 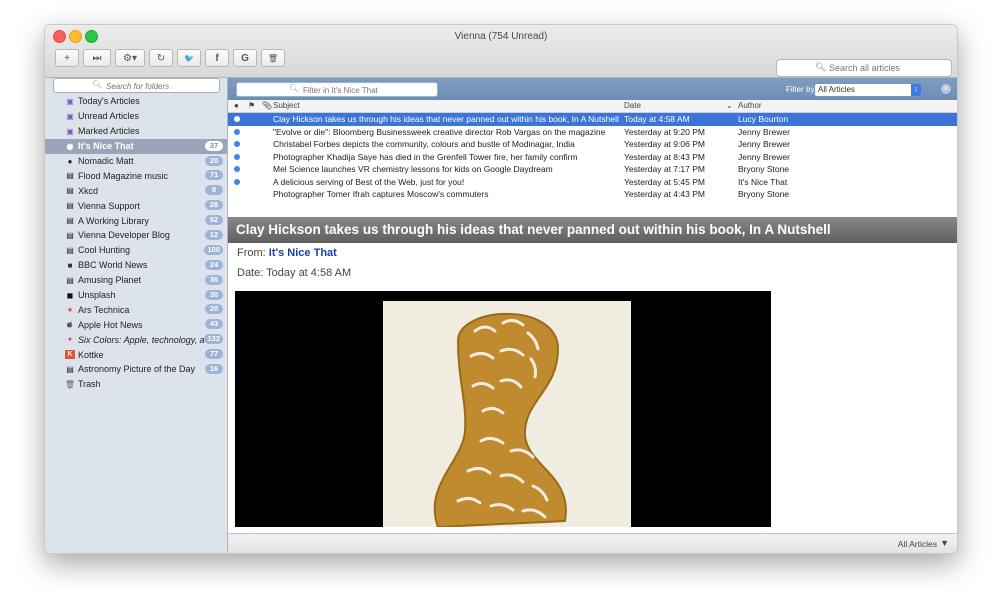 I want to click on folder-label: Today's Articles, so click(x=109, y=101).